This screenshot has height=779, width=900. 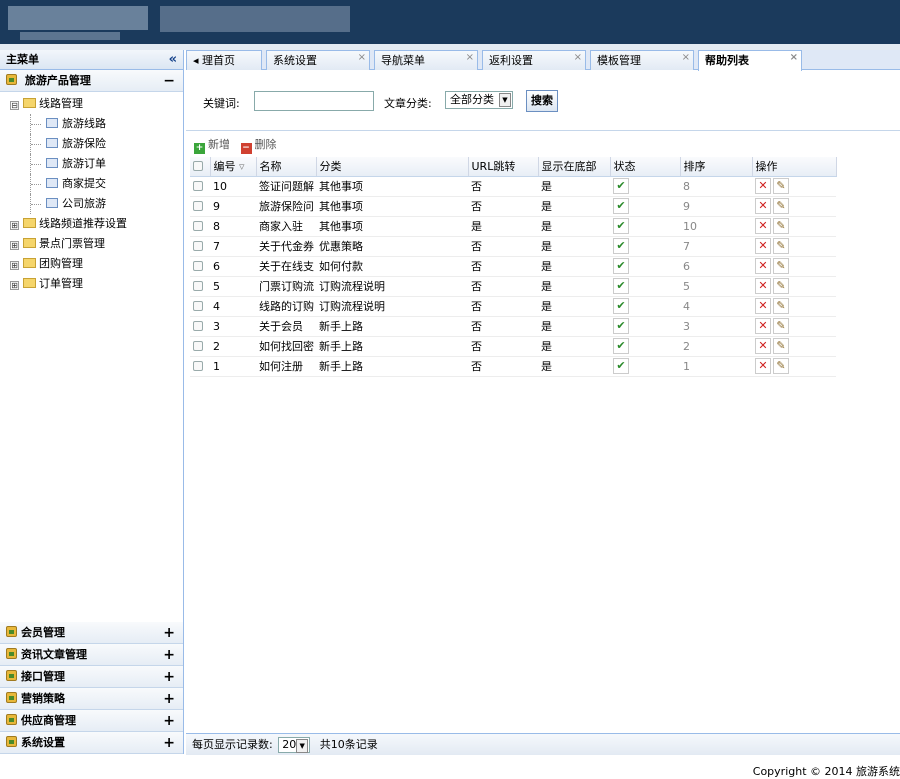 I want to click on tree-node: ⊞ 景点门票管理, so click(x=91, y=244).